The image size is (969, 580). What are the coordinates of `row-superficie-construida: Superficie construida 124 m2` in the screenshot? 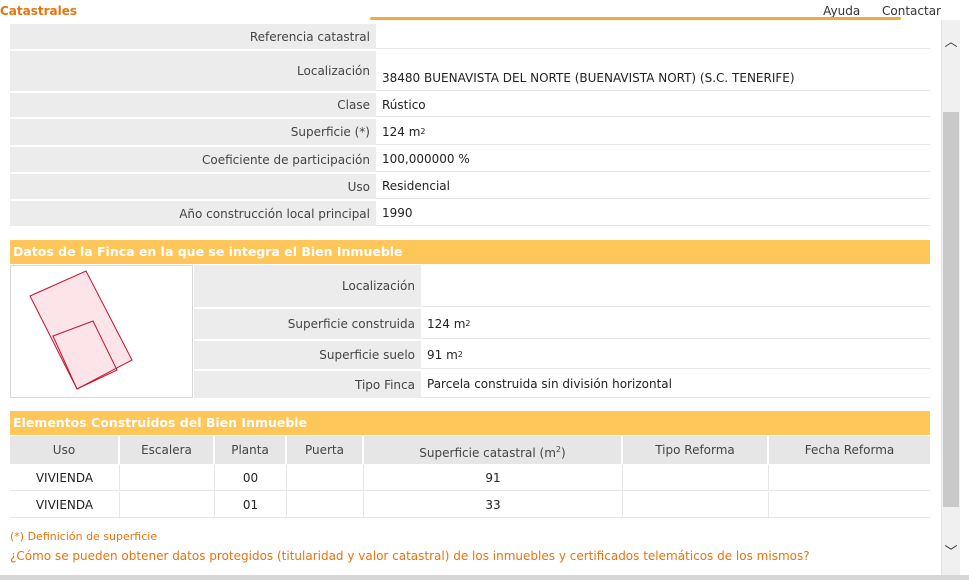 It's located at (562, 324).